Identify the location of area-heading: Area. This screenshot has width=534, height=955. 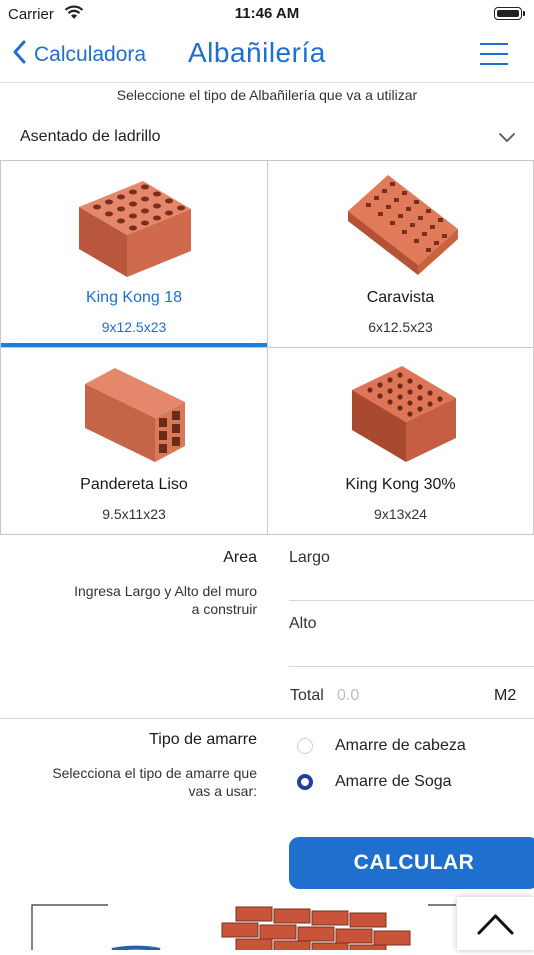
(240, 557).